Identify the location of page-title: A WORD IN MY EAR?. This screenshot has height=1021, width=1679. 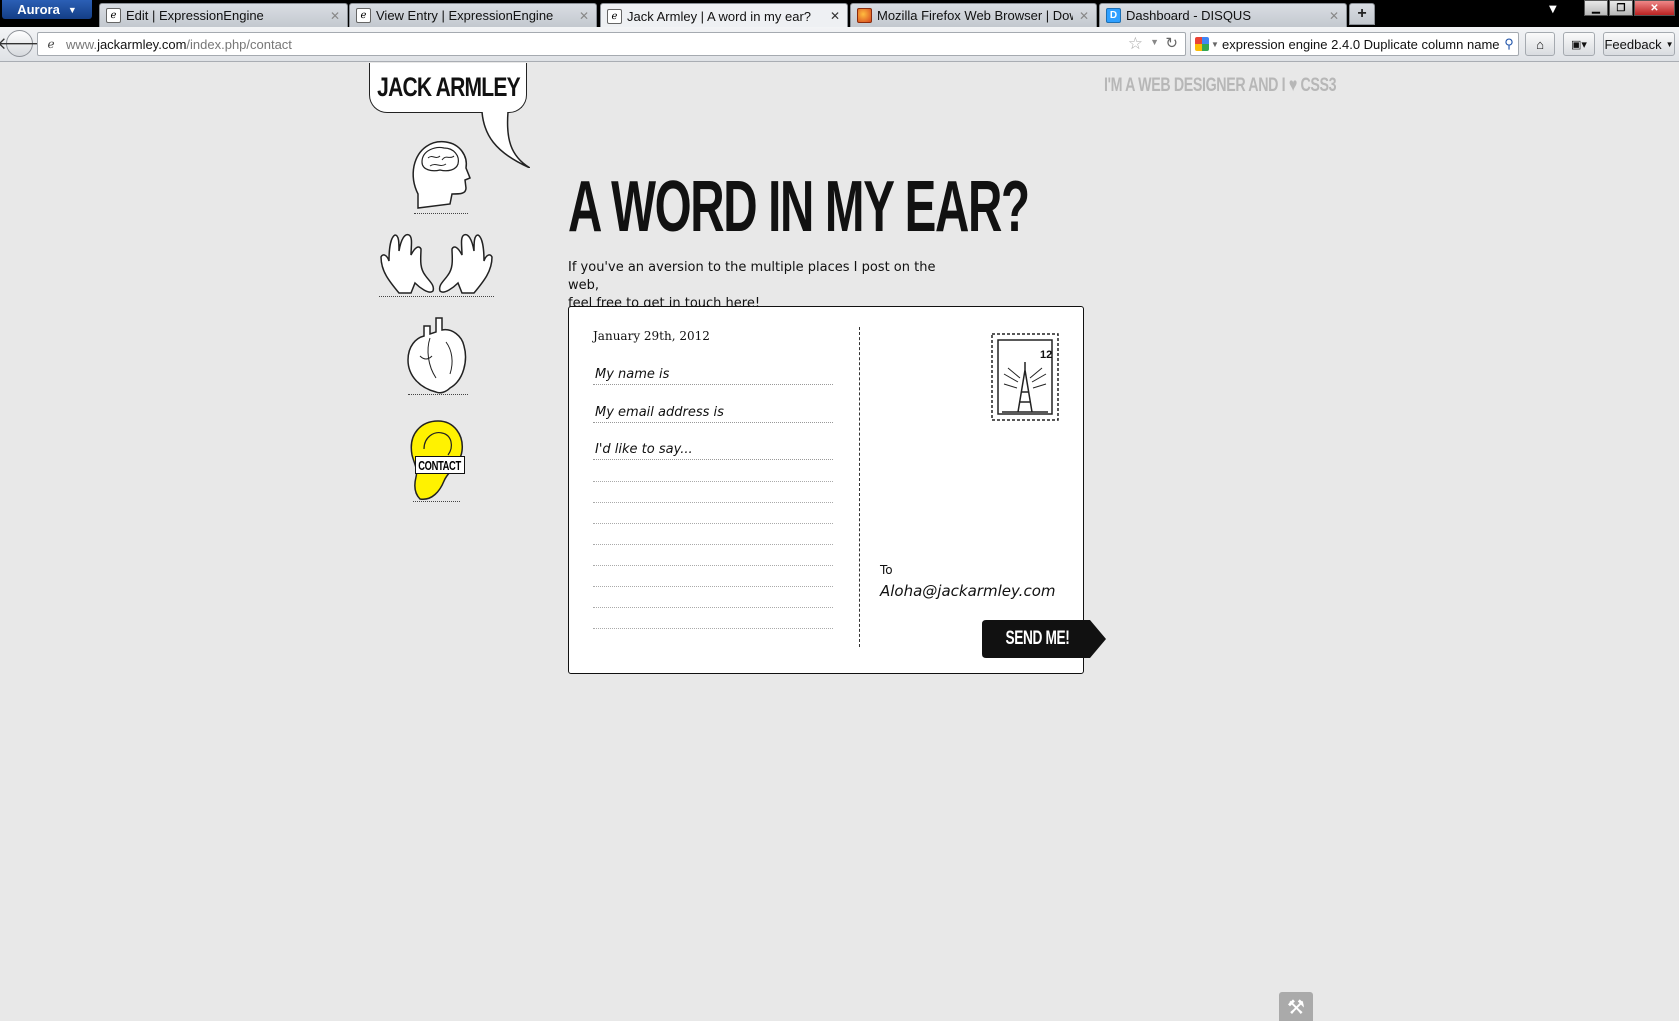
(799, 207).